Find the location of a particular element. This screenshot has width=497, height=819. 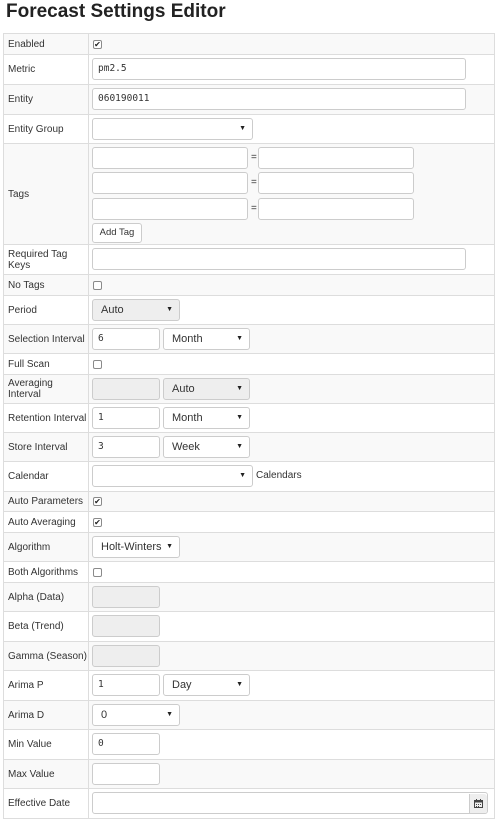

arima-d-select: 0 ▼ is located at coordinates (136, 715).